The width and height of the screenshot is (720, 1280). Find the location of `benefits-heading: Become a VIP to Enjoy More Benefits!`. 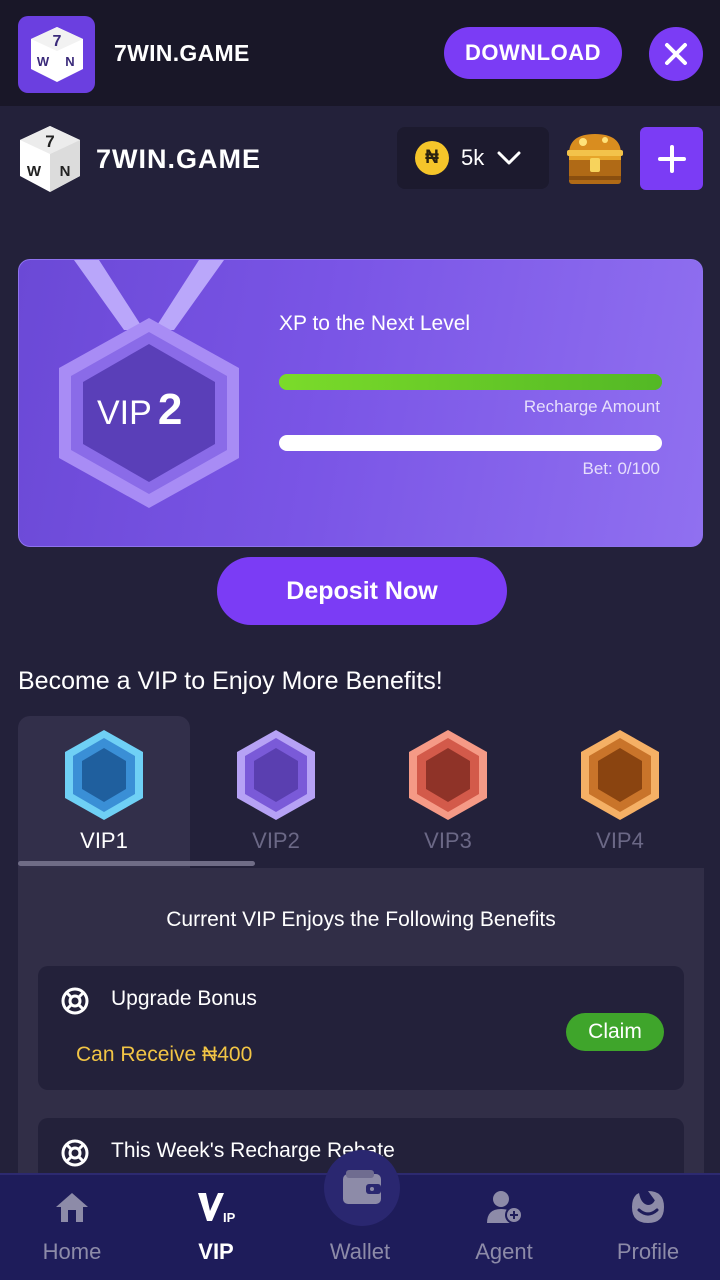

benefits-heading: Become a VIP to Enjoy More Benefits! is located at coordinates (230, 681).